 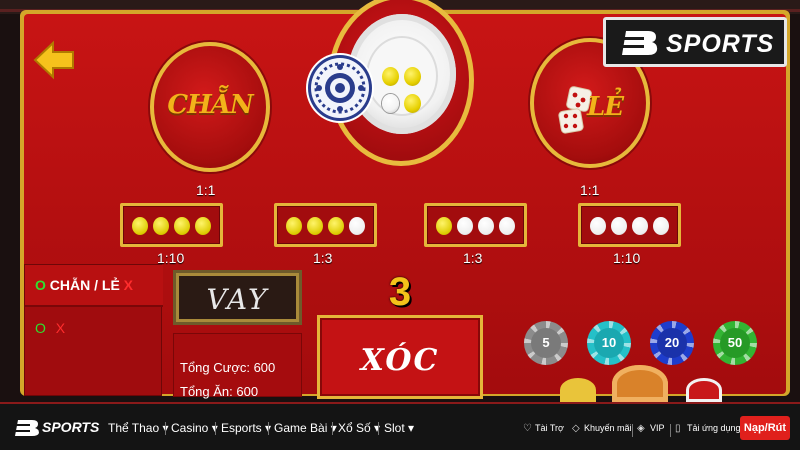 I want to click on bet-ratio-3: 1:3, so click(x=473, y=258).